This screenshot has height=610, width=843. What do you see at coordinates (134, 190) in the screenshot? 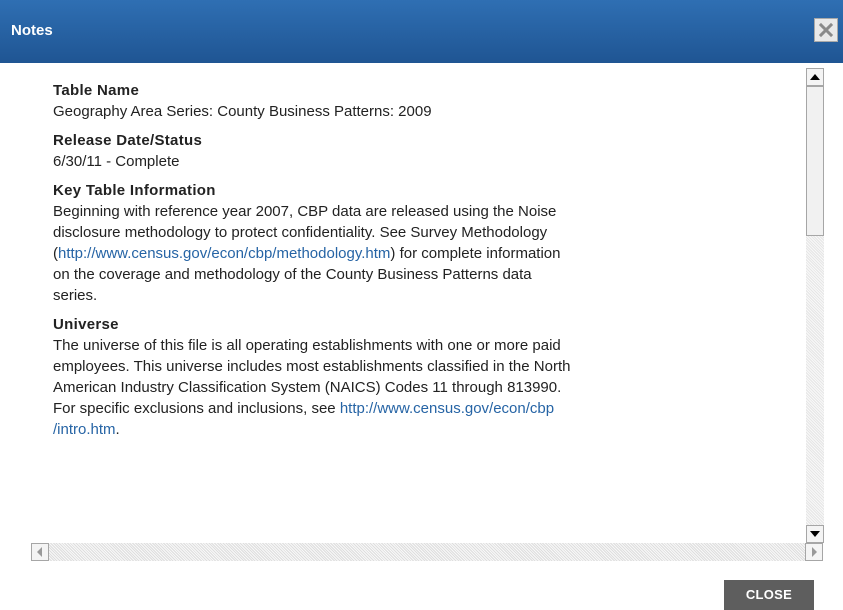
I see `section-label: Key Table Information` at bounding box center [134, 190].